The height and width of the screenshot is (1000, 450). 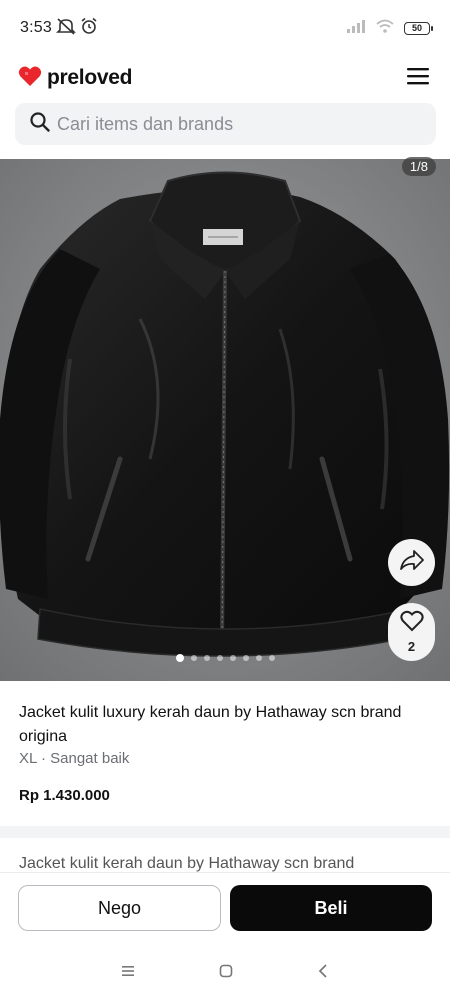 I want to click on search-bar, so click(x=225, y=124).